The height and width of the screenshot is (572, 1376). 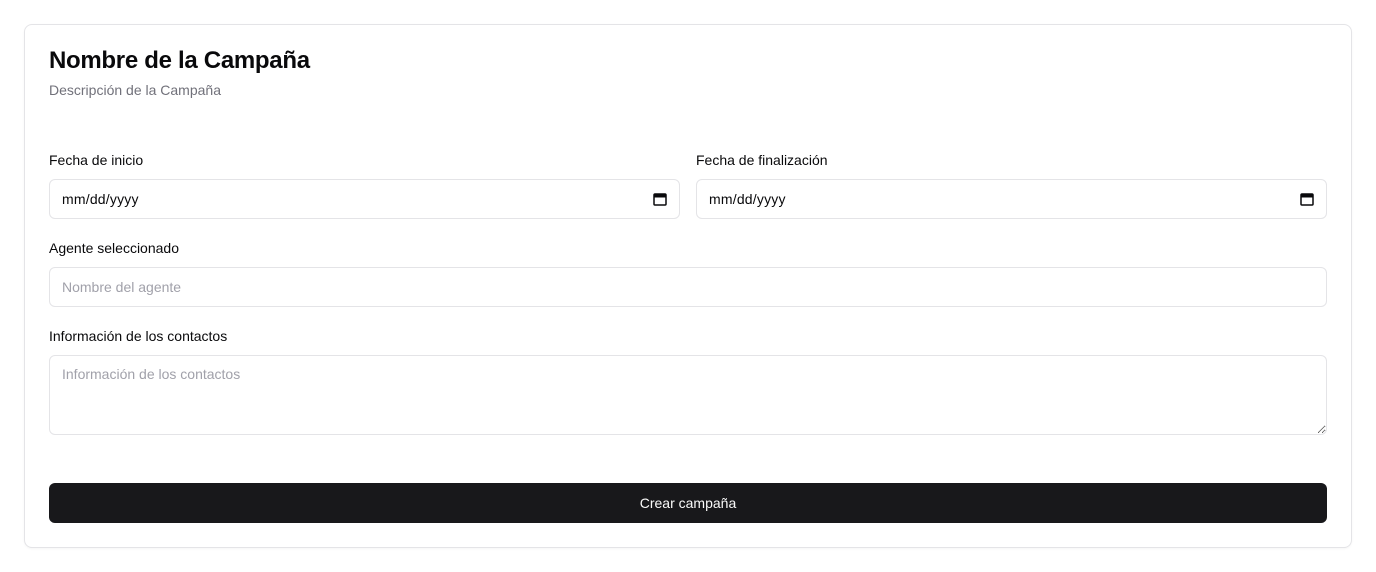 What do you see at coordinates (762, 160) in the screenshot?
I see `end-date-label: Fecha de finalización` at bounding box center [762, 160].